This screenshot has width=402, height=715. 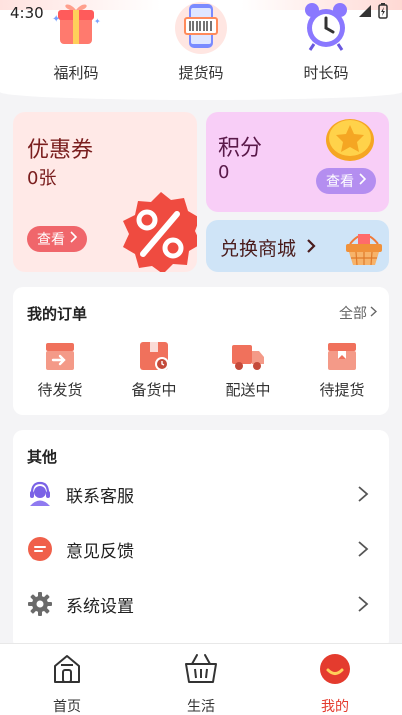 What do you see at coordinates (40, 549) in the screenshot?
I see `feedback-icon` at bounding box center [40, 549].